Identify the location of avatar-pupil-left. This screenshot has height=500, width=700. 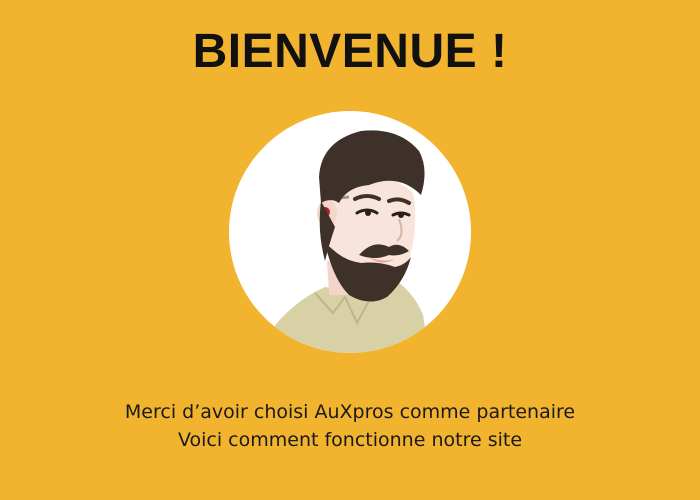
(368, 213).